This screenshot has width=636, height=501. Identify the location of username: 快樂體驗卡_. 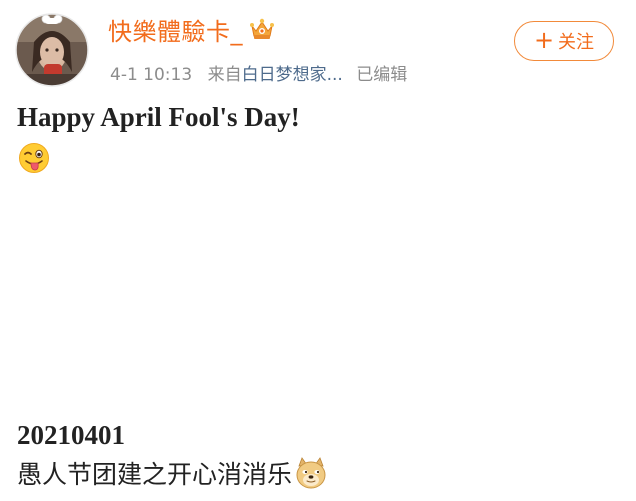
(175, 29).